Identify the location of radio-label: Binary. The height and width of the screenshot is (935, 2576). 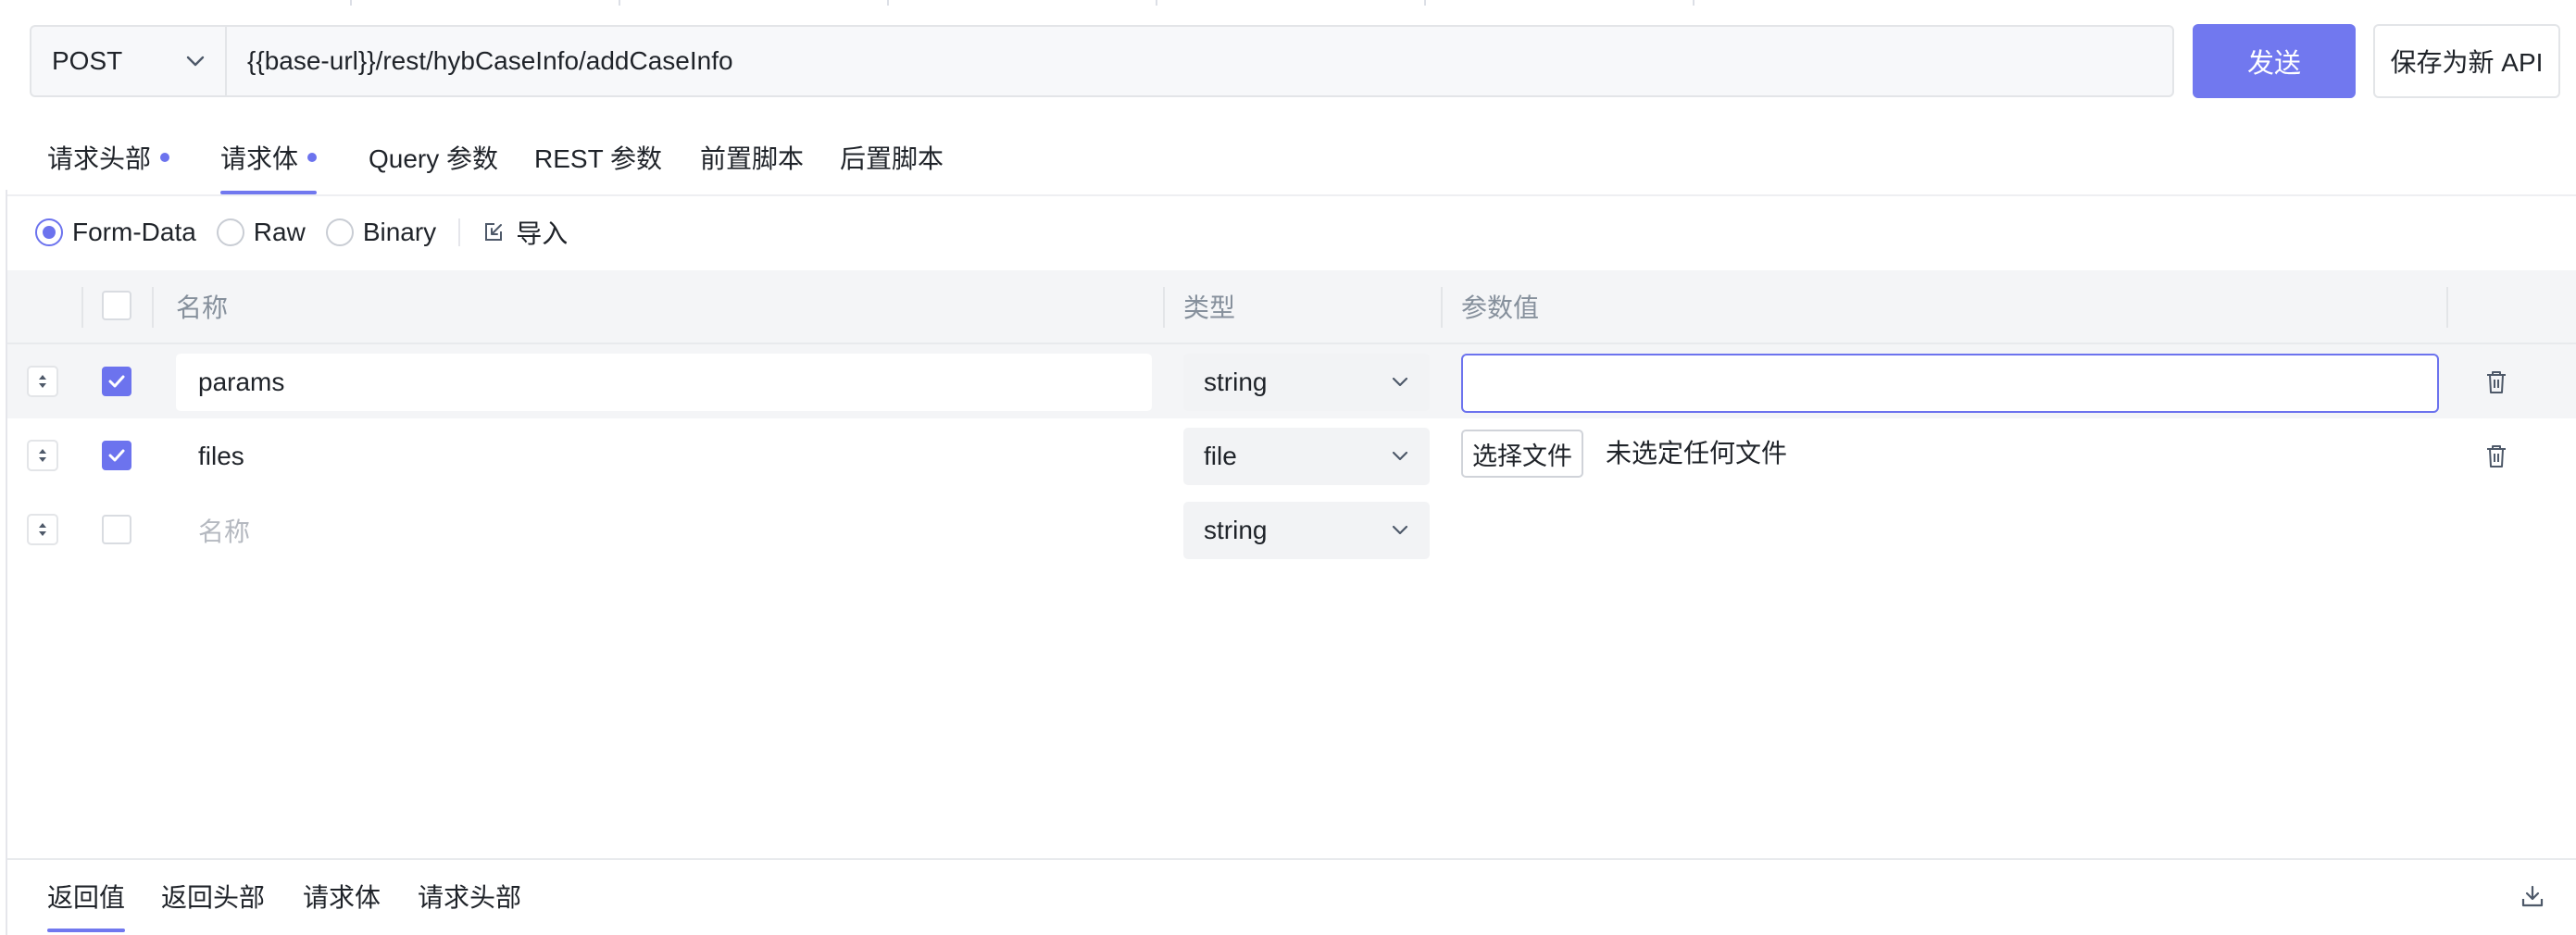
(399, 232).